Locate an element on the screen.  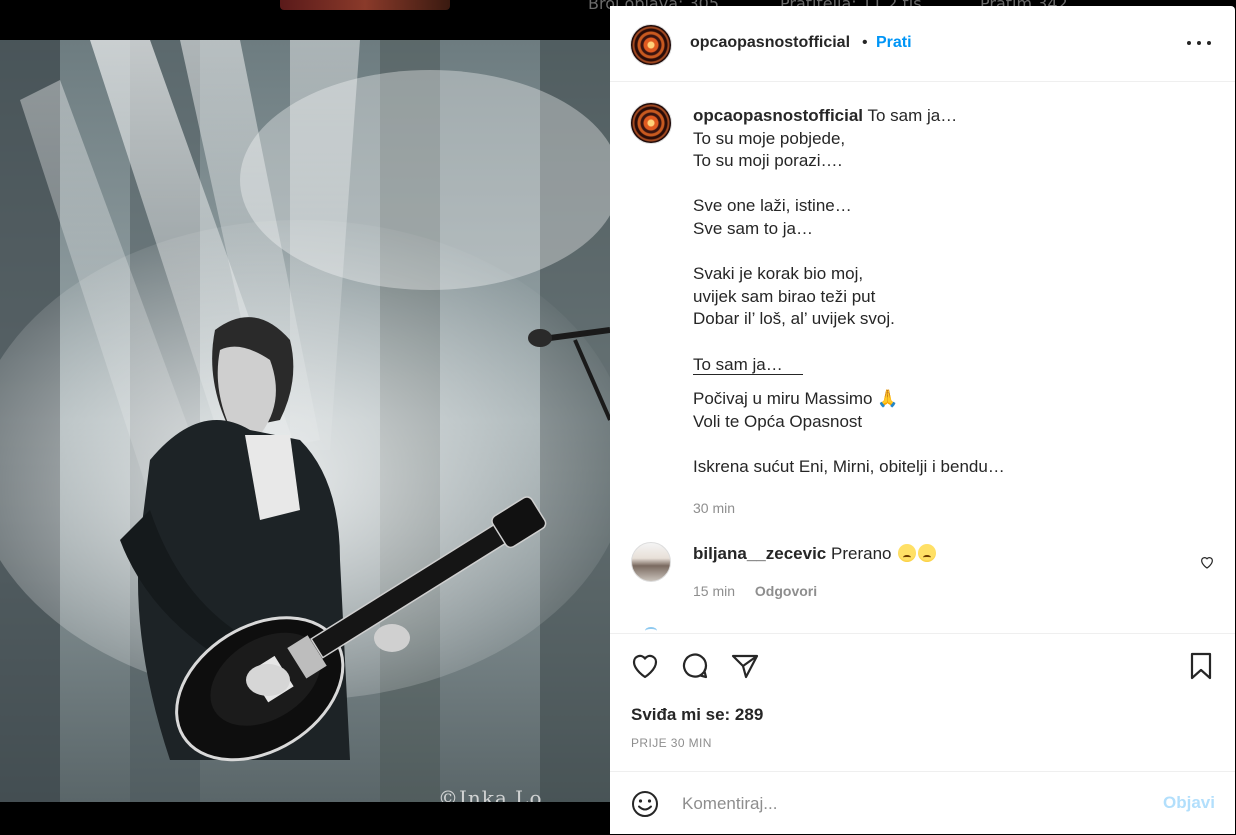
comment-timestamp: 15 min is located at coordinates (714, 591).